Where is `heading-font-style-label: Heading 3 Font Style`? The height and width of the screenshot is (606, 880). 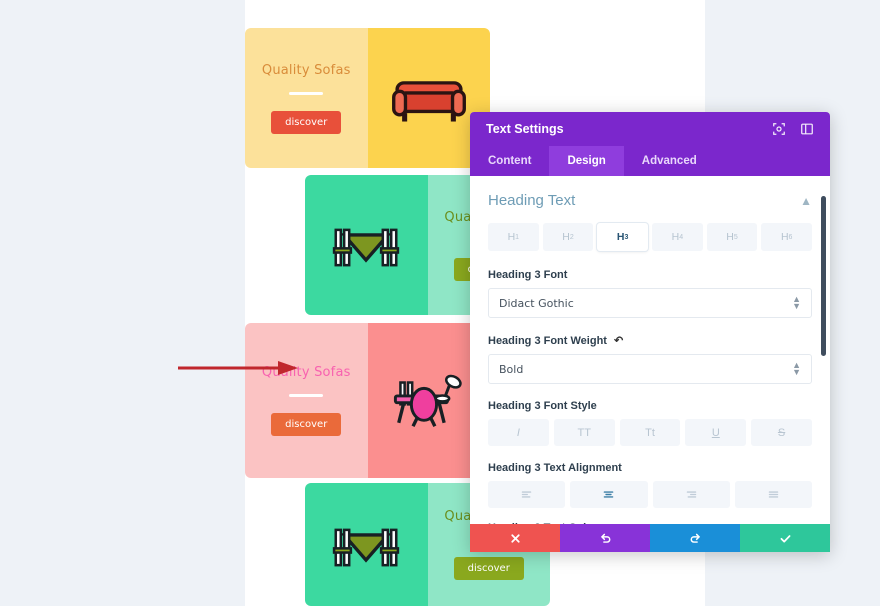 heading-font-style-label: Heading 3 Font Style is located at coordinates (542, 406).